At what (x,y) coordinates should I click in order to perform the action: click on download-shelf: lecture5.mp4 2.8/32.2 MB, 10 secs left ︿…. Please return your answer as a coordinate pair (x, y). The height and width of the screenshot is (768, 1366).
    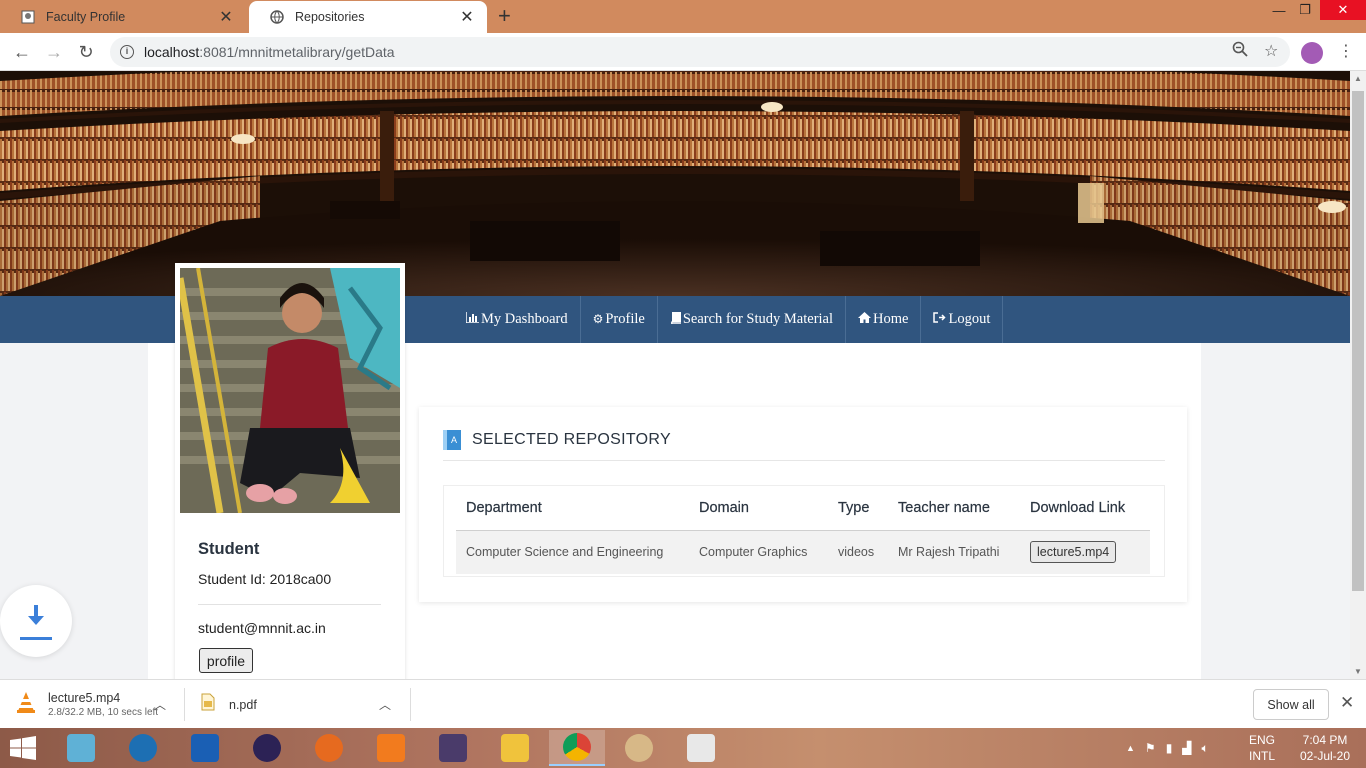
    Looking at the image, I should click on (683, 703).